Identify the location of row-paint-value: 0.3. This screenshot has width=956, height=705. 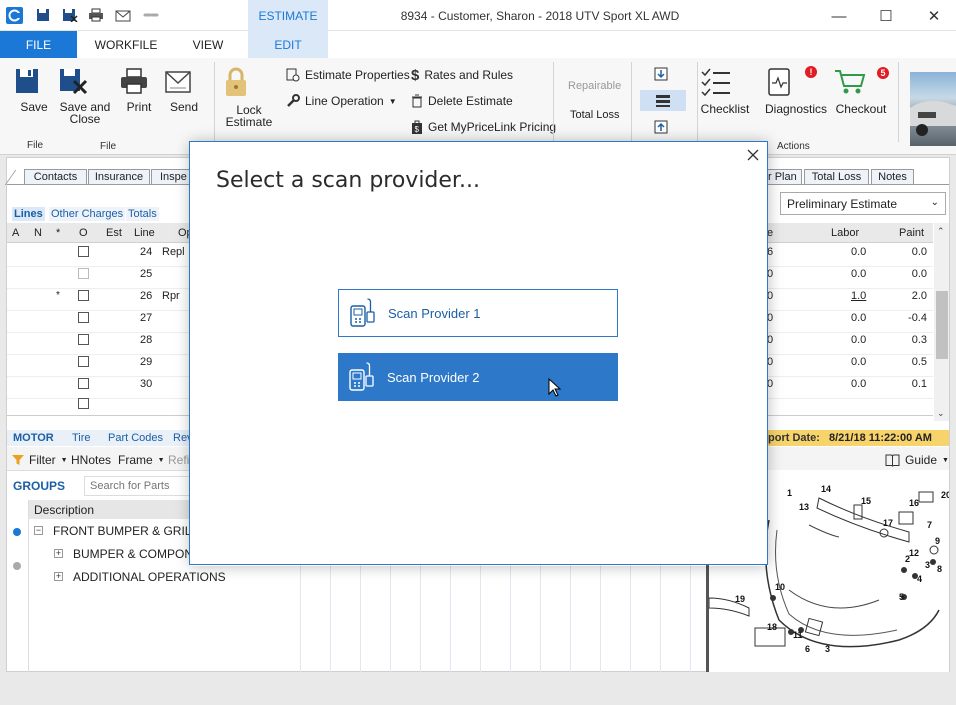
(919, 340).